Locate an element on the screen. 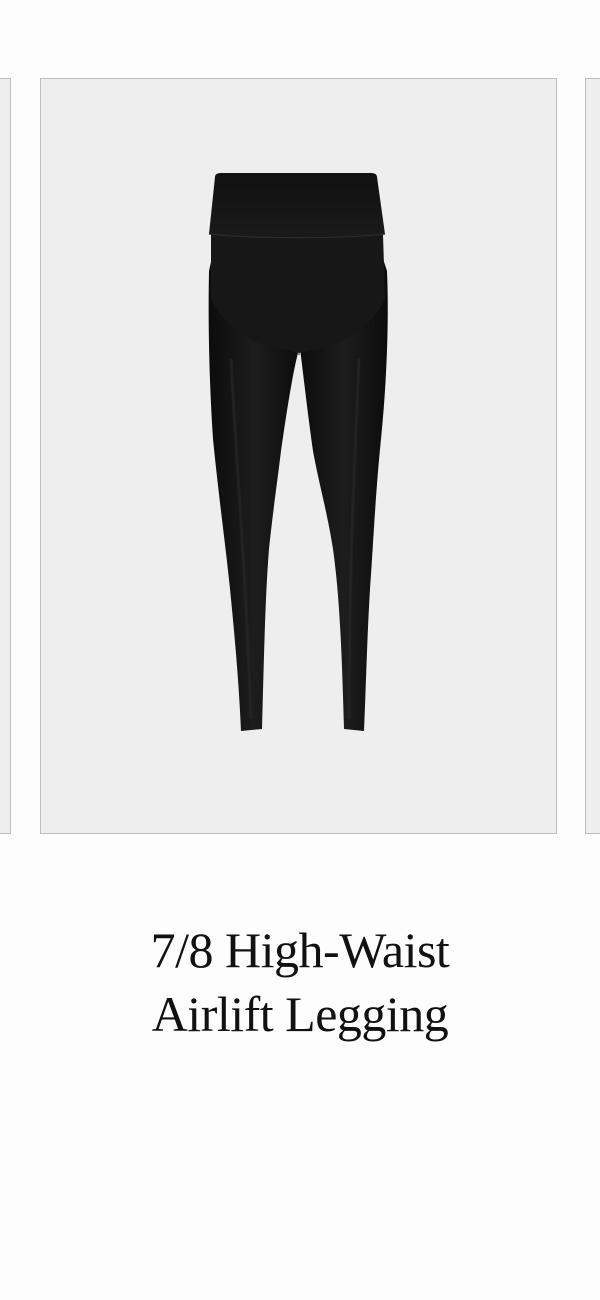 Image resolution: width=600 pixels, height=1300 pixels. legging-product-image is located at coordinates (298, 452).